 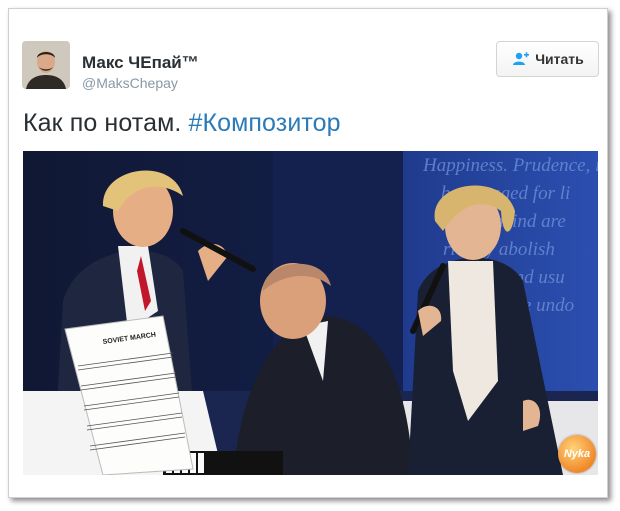 What do you see at coordinates (102, 123) in the screenshot?
I see `tweet-text-main: Как по нотам.` at bounding box center [102, 123].